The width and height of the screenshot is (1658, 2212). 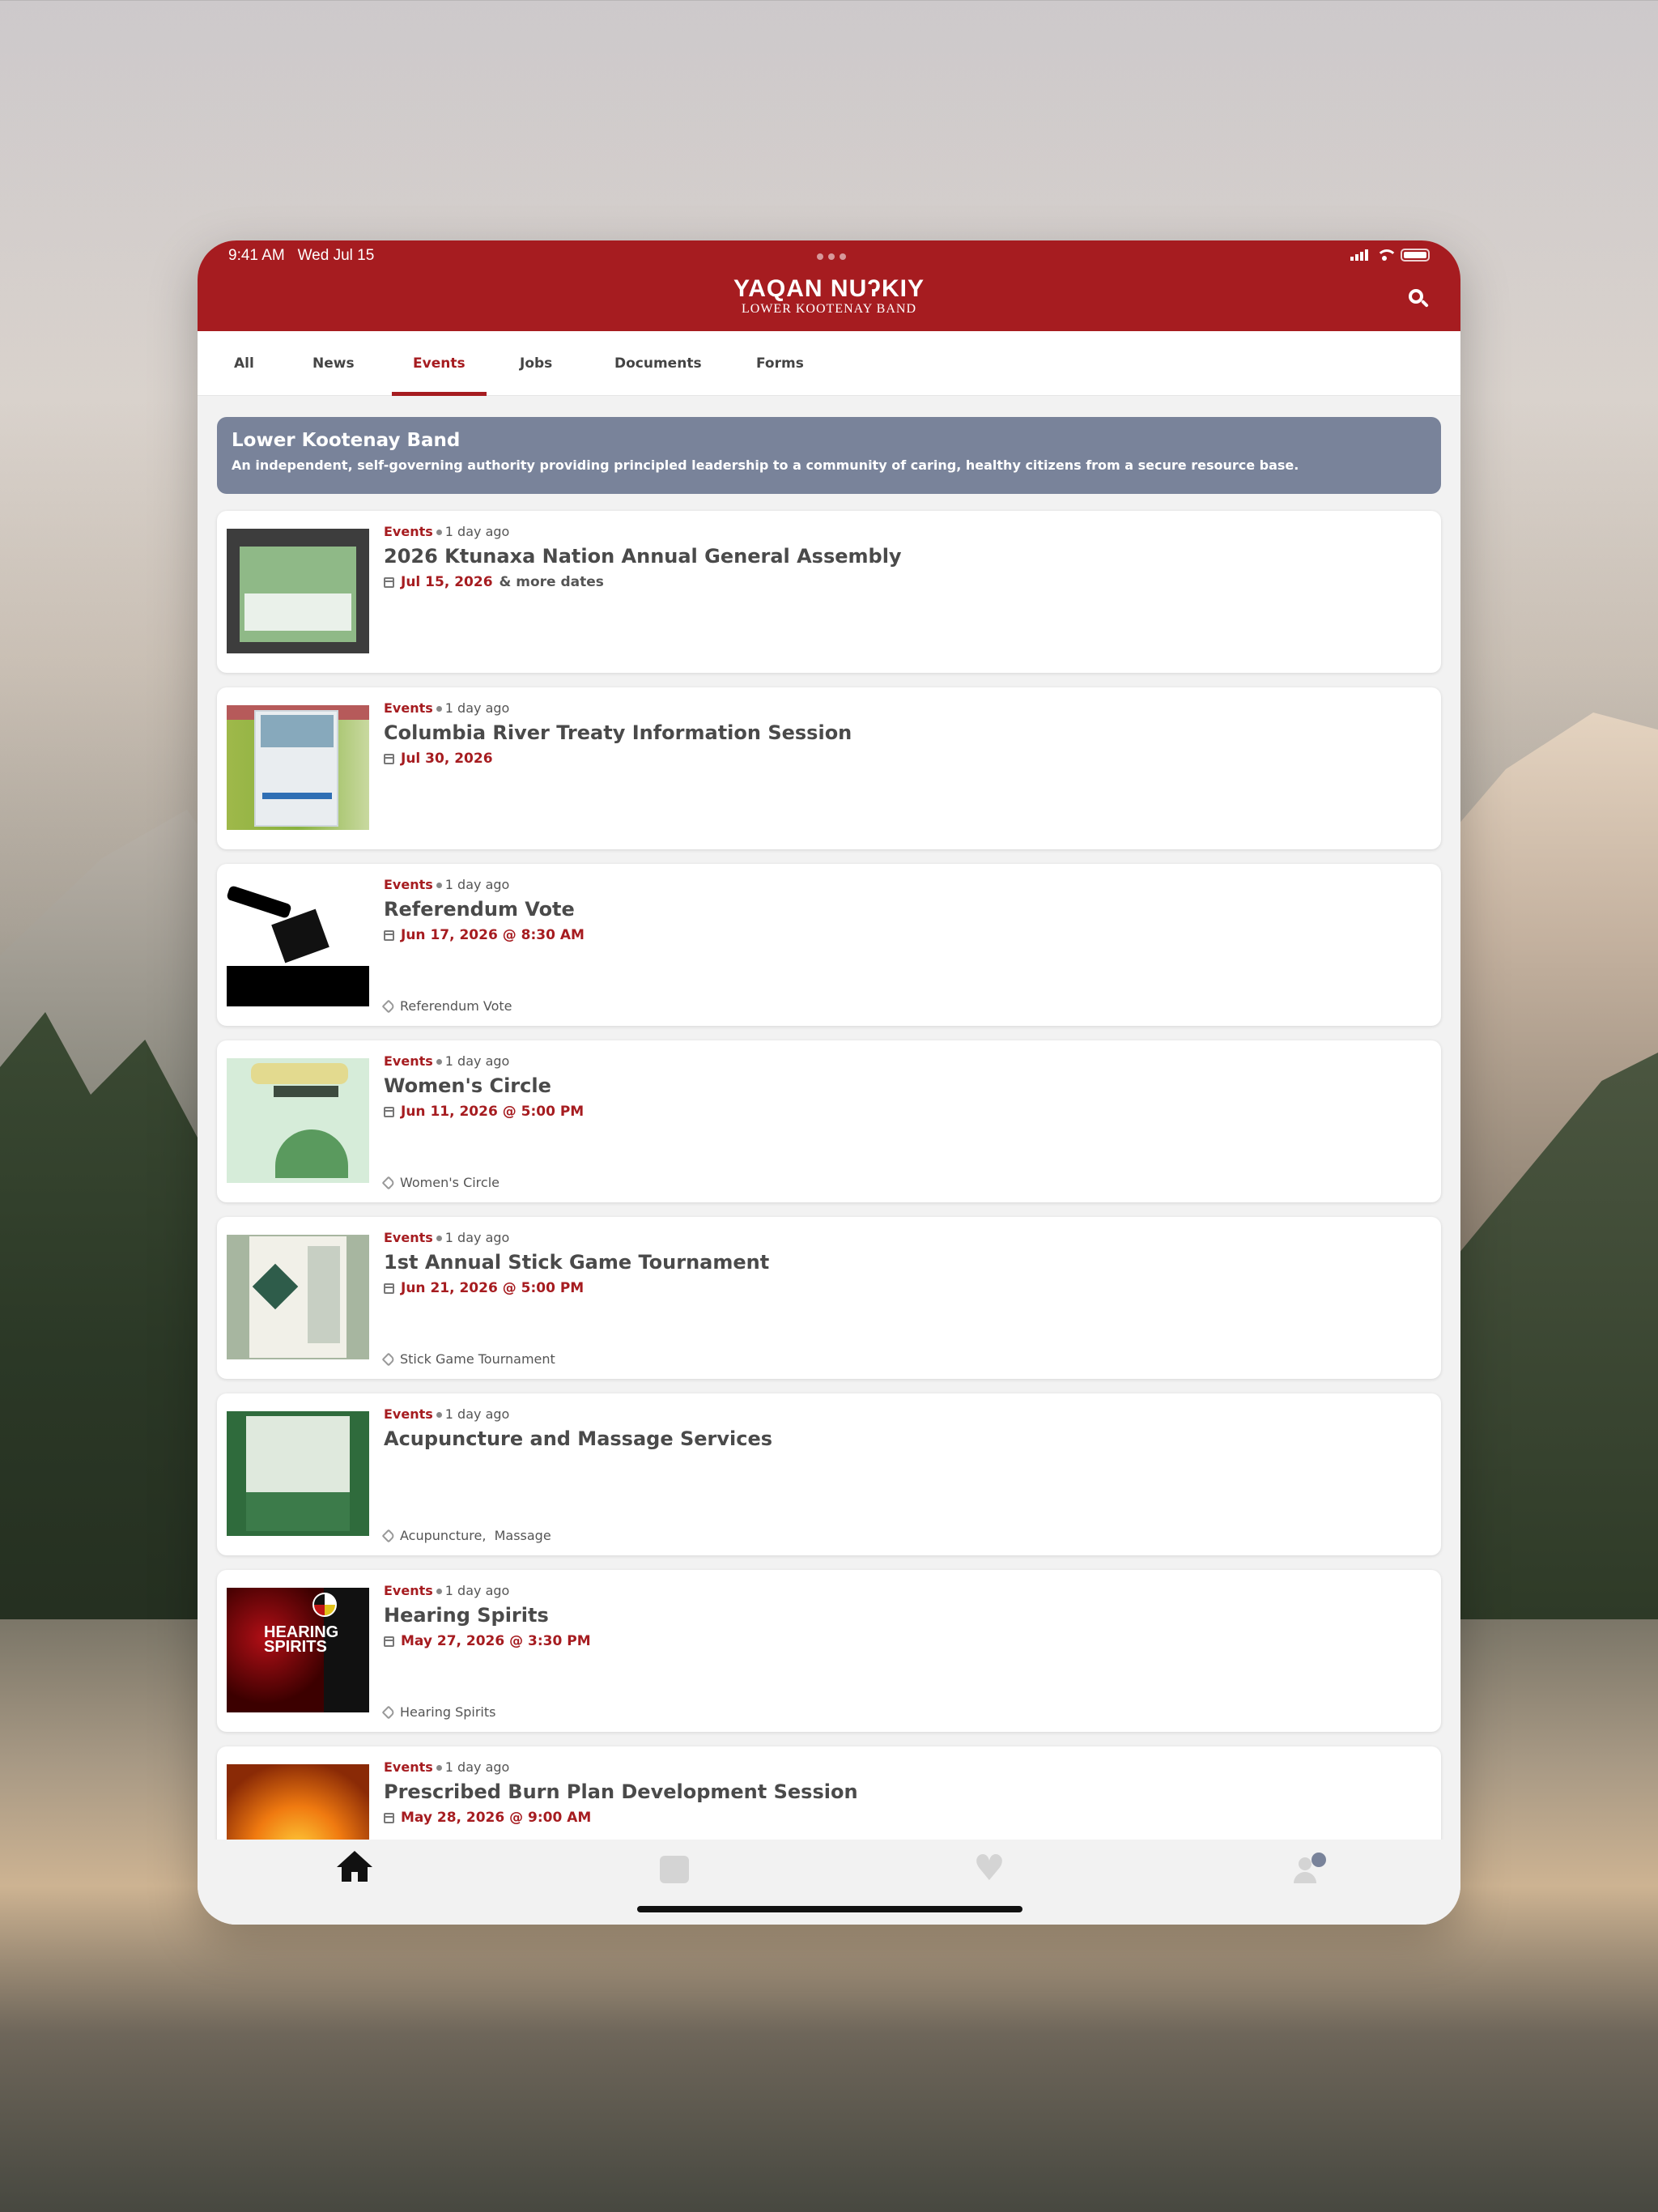 I want to click on event-thumbnail: HEARING SPIRITS, so click(x=298, y=1650).